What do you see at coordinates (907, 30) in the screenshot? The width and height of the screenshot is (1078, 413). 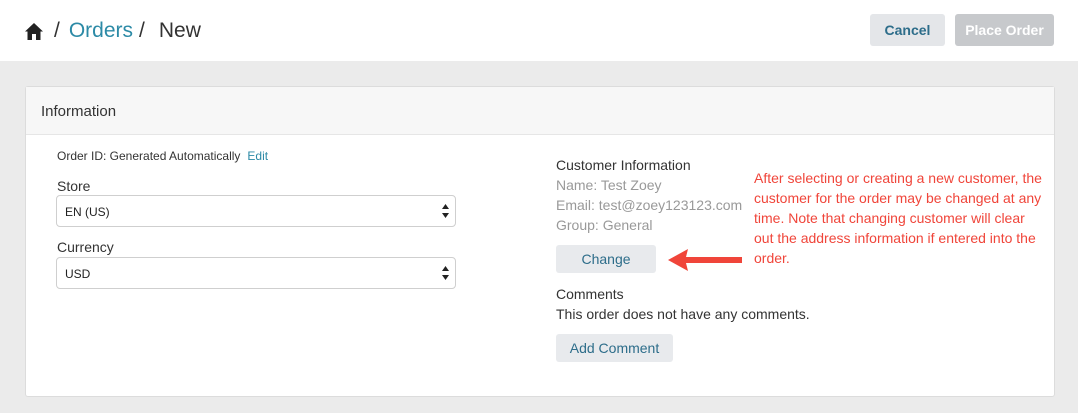 I see `cancel-button: Cancel` at bounding box center [907, 30].